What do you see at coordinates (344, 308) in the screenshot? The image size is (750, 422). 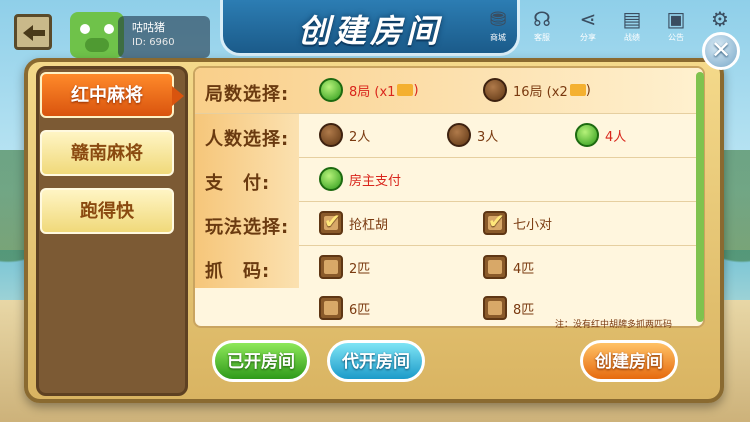 I see `catch-option-6: 6匹` at bounding box center [344, 308].